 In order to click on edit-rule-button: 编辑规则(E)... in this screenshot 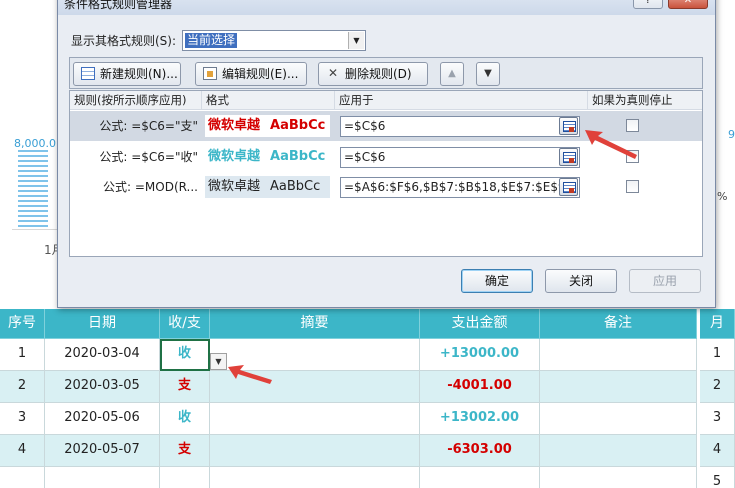, I will do `click(251, 74)`.